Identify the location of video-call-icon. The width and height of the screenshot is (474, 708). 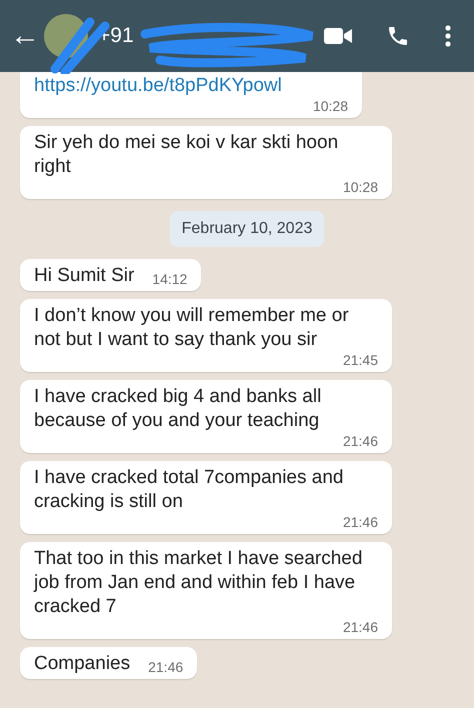
(338, 36).